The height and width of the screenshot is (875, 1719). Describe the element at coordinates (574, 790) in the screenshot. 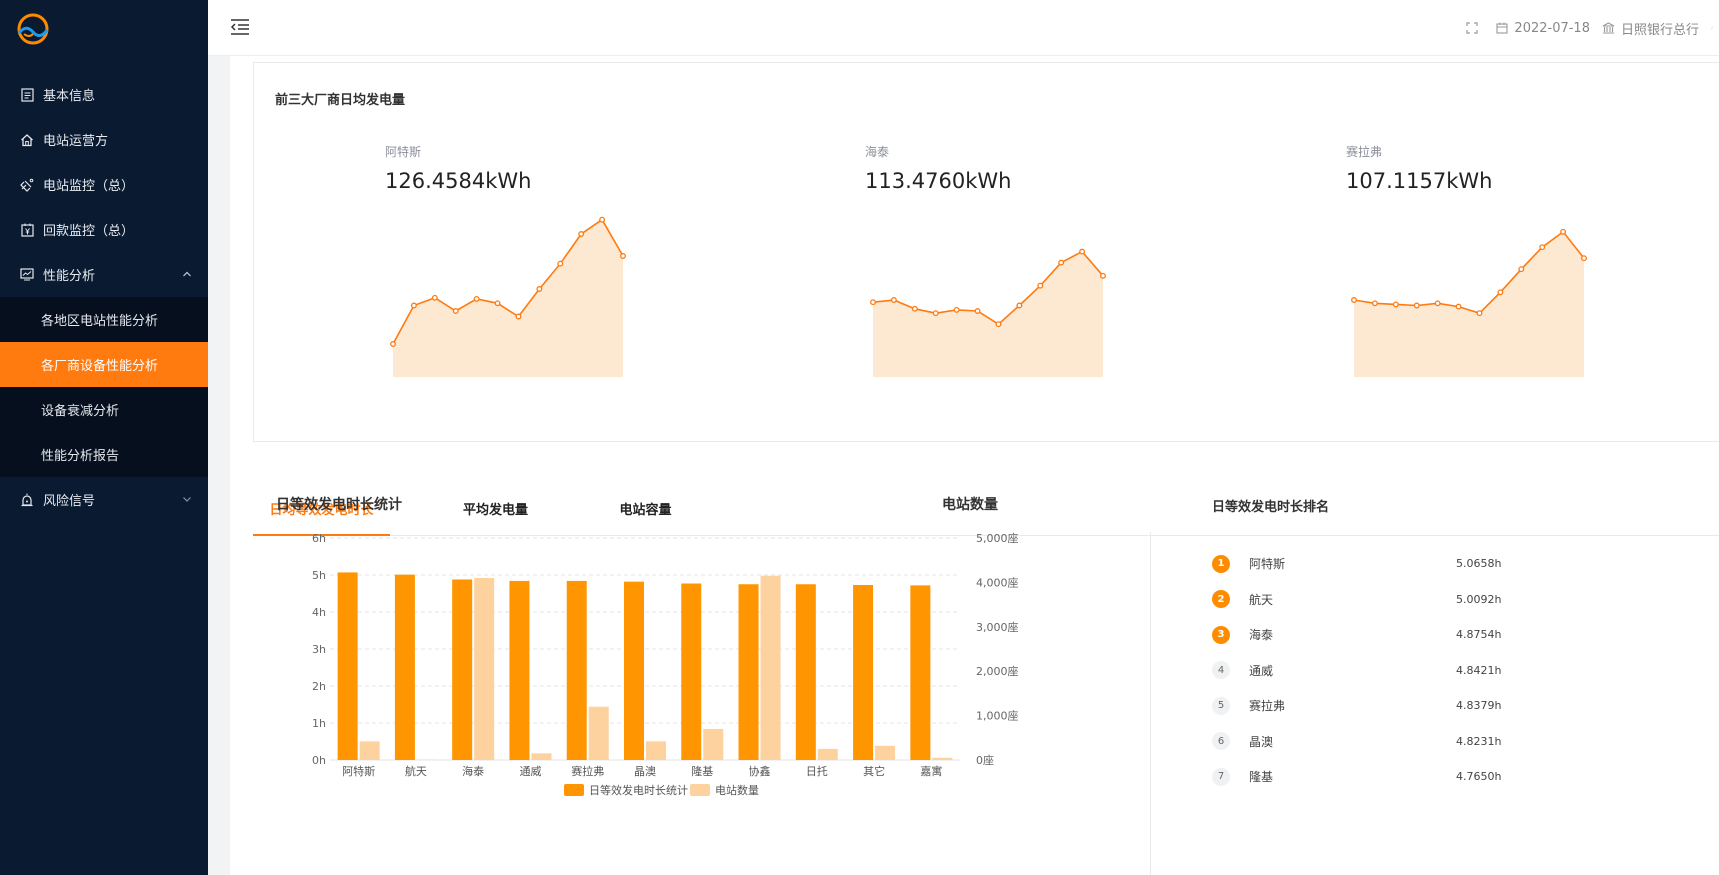

I see `legend-swatch-hours` at that location.